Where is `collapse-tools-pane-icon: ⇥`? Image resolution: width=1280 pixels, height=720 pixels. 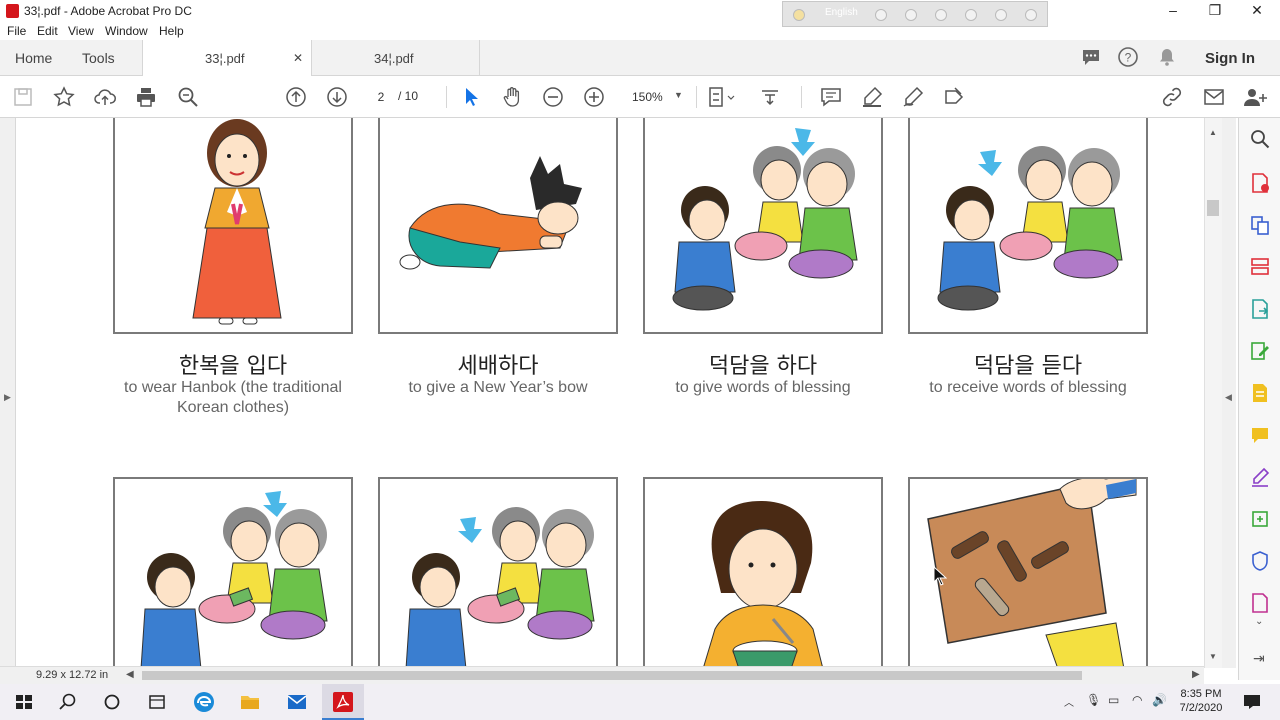
collapse-tools-pane-icon: ⇥ is located at coordinates (1259, 658).